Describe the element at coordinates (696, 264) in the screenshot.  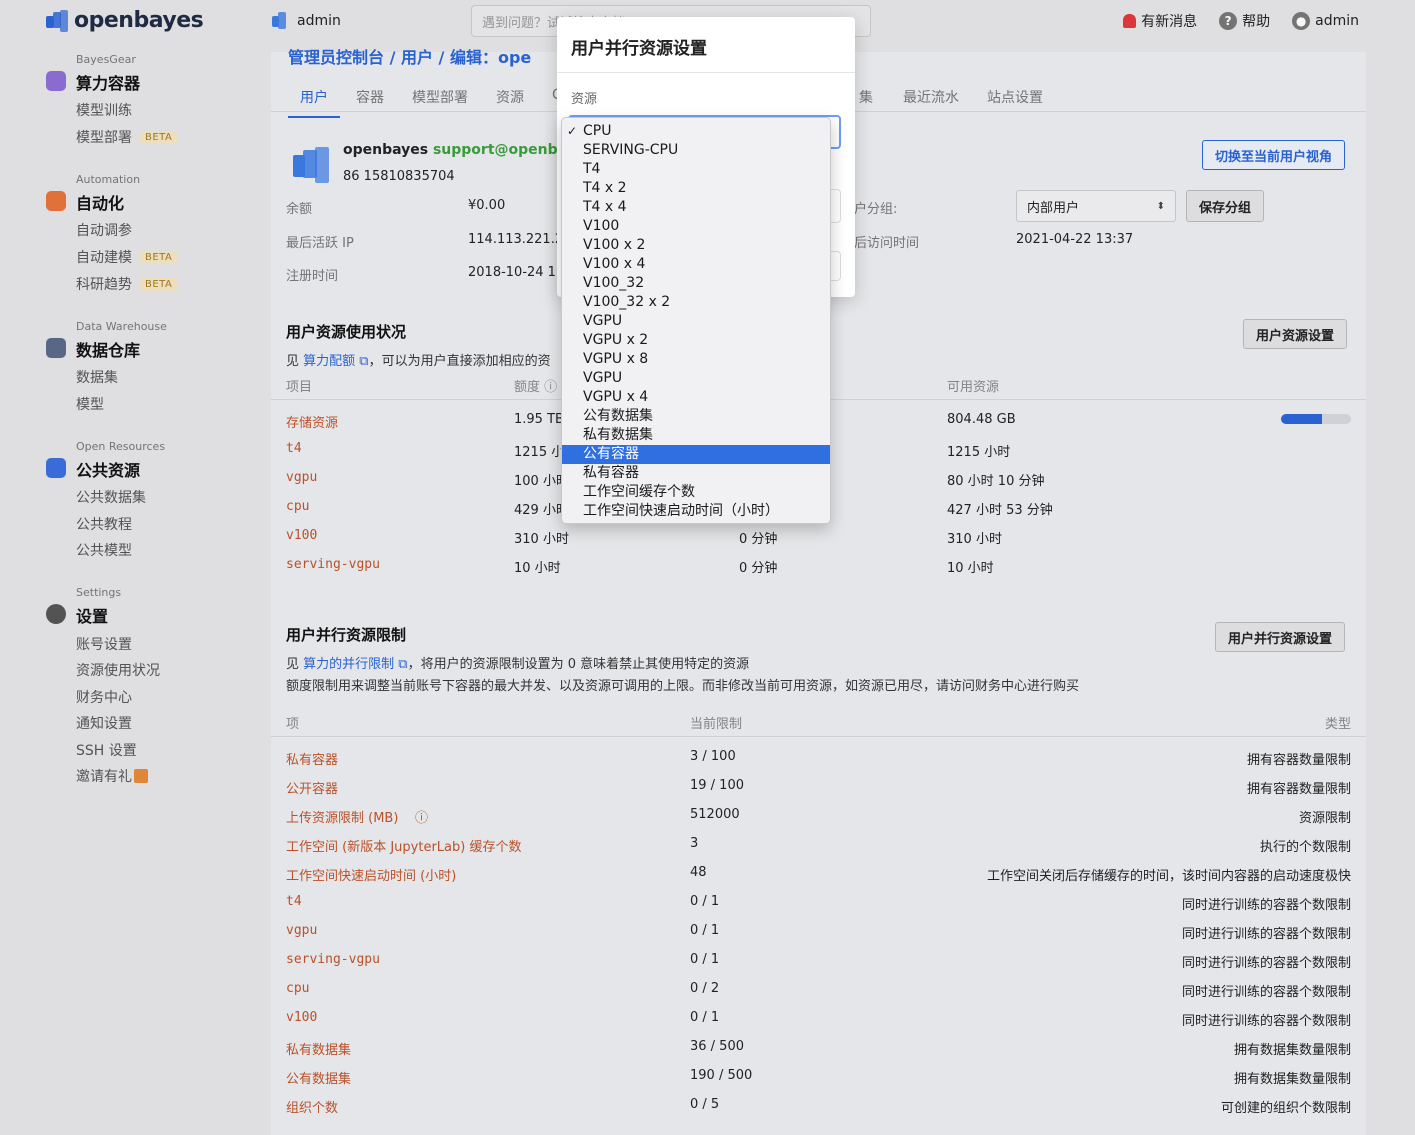
I see `dropdown-option: V100 x 4` at that location.